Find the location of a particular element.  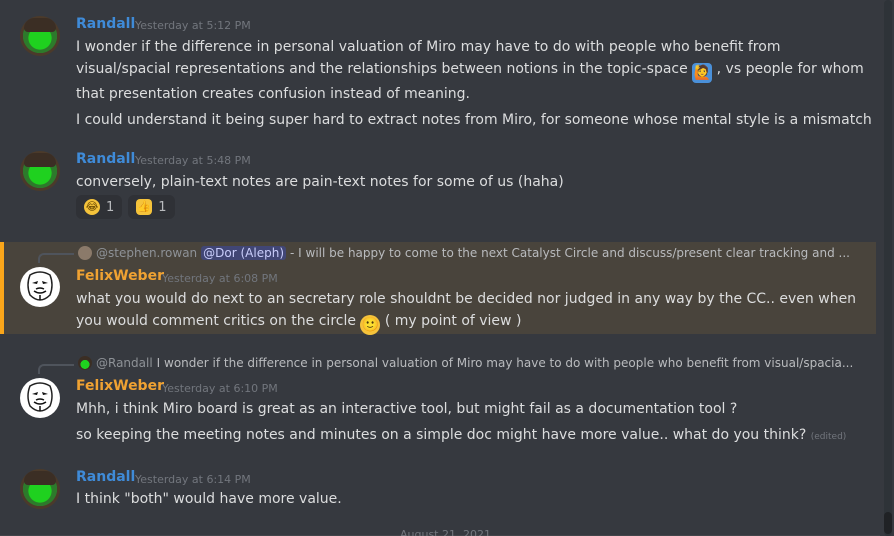

scrollbar-thumb is located at coordinates (888, 523).